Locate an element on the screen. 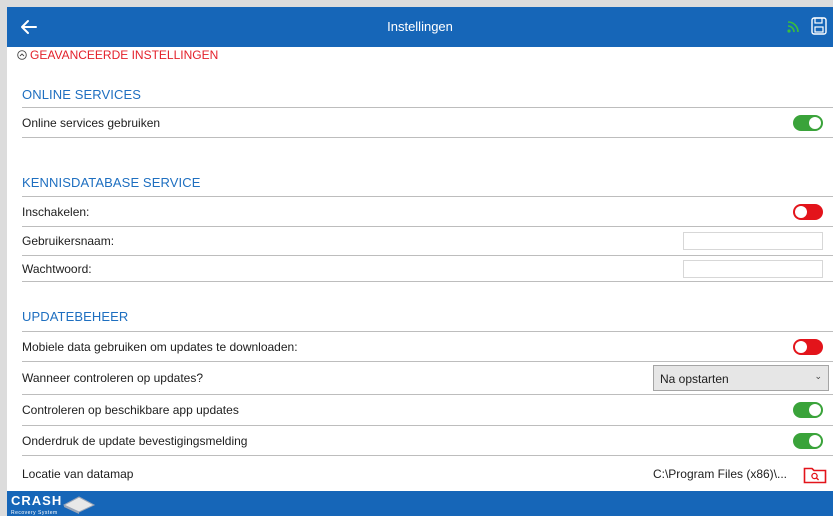 This screenshot has width=833, height=516. online-services-label: Online services gebruiken is located at coordinates (91, 122).